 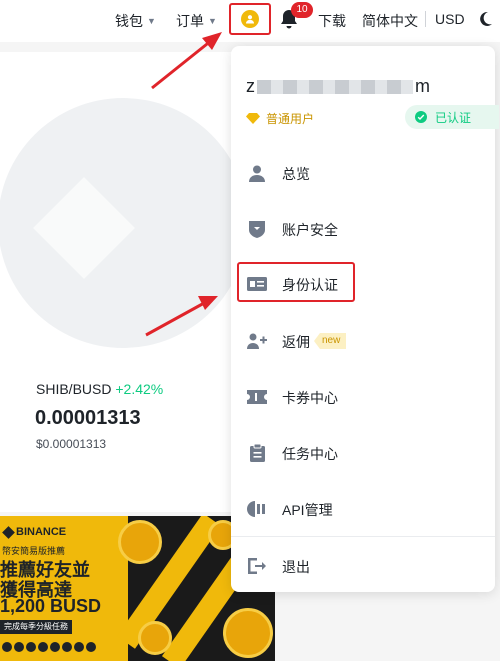 What do you see at coordinates (181, 316) in the screenshot?
I see `annotation-arrow-middle` at bounding box center [181, 316].